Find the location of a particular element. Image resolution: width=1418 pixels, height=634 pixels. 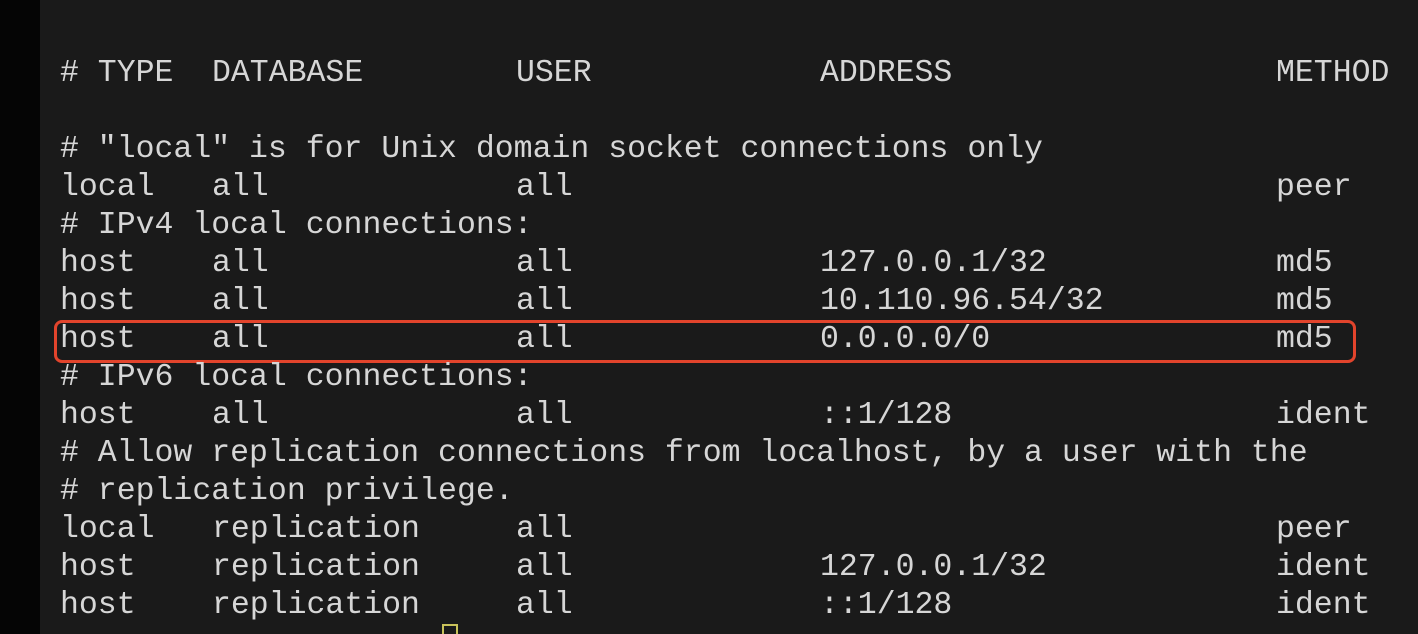

table-row: host replication all ::1/128 ident is located at coordinates (729, 606).